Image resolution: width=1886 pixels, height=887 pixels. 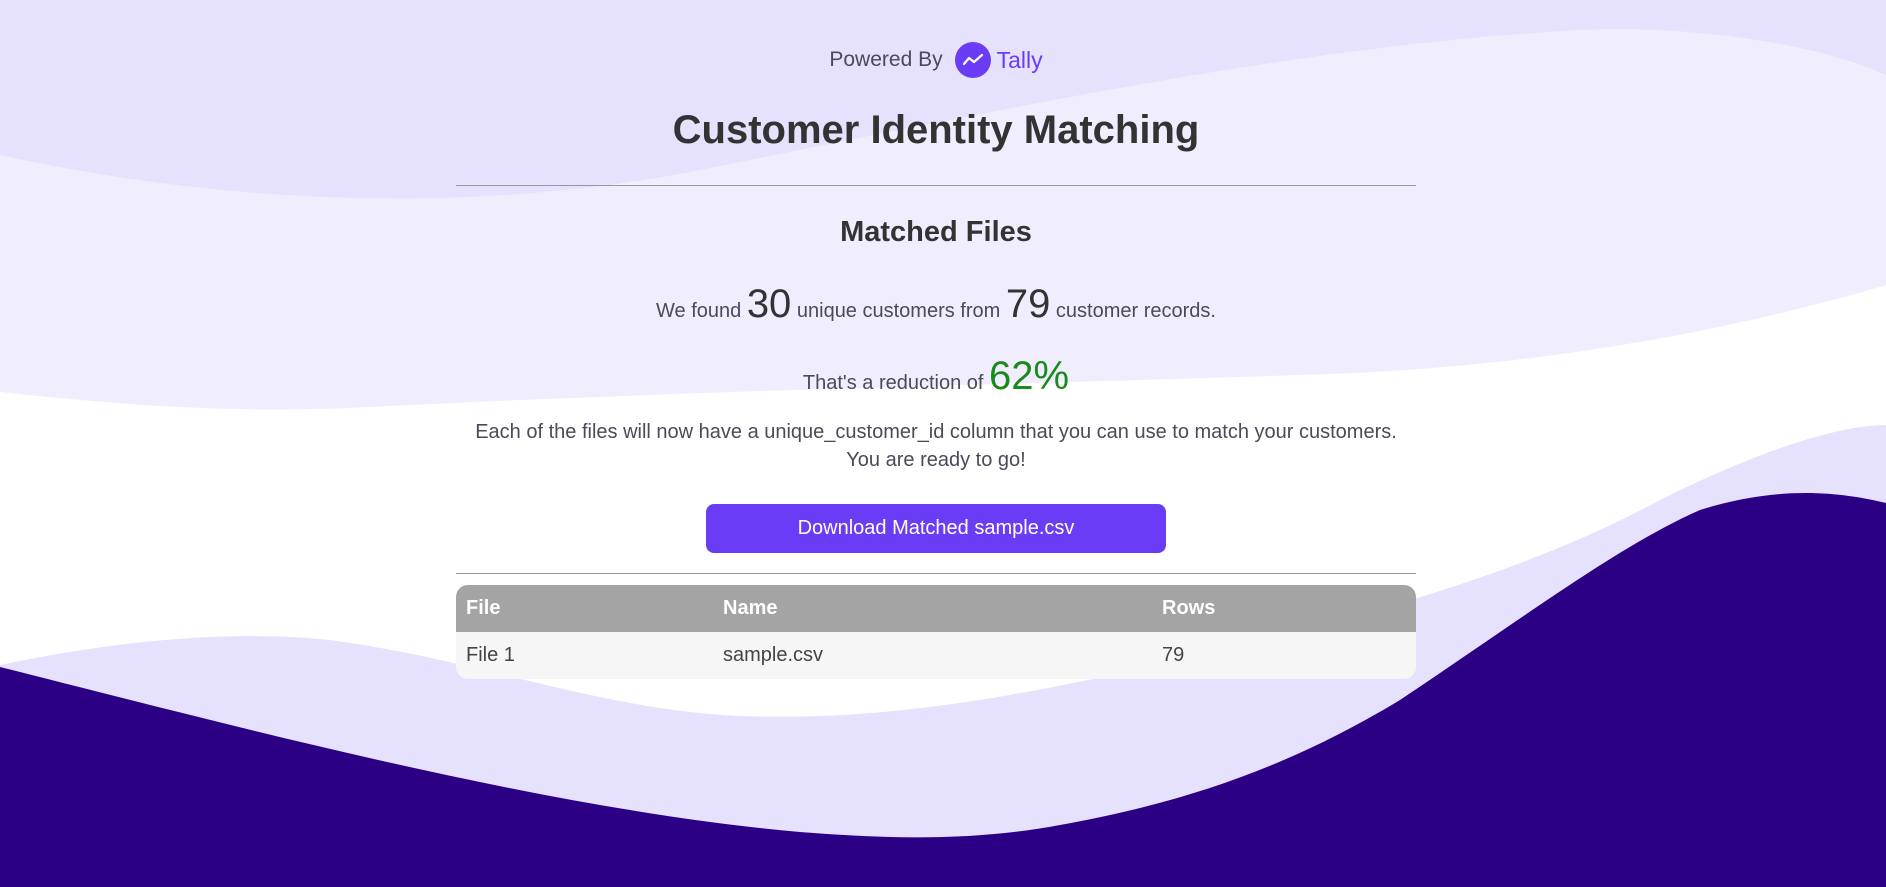 What do you see at coordinates (1019, 59) in the screenshot?
I see `brand-name: Tally` at bounding box center [1019, 59].